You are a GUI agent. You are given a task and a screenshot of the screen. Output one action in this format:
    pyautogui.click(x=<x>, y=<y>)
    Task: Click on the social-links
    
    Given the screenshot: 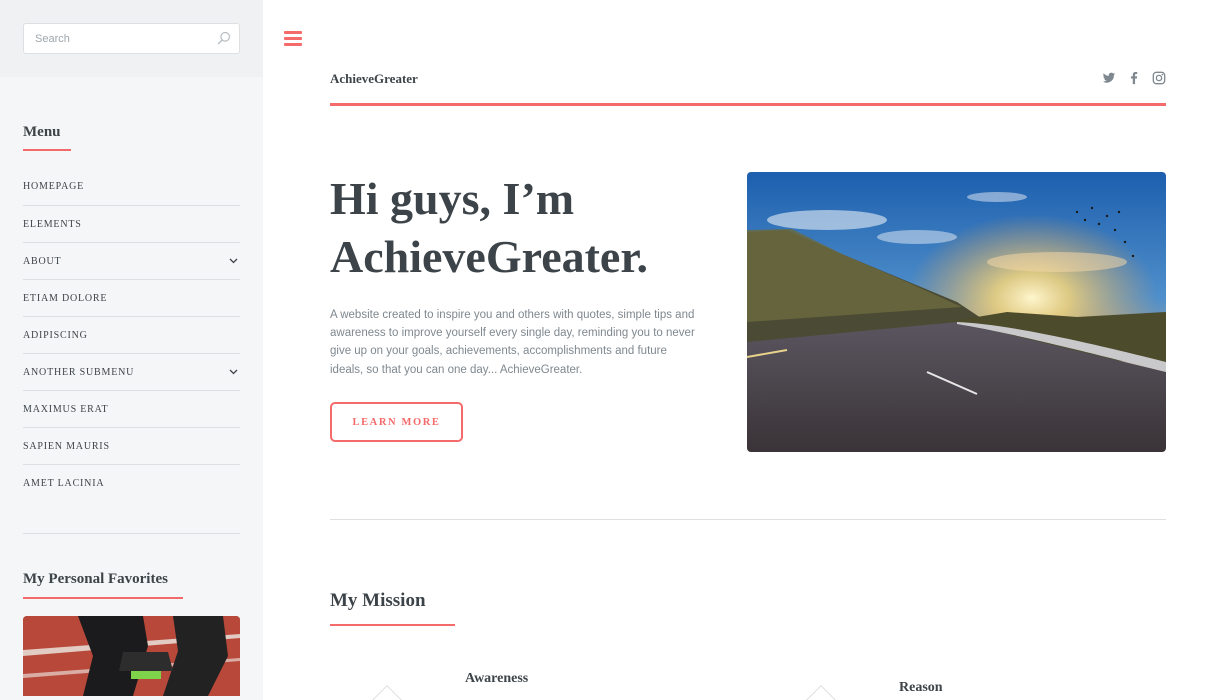 What is the action you would take?
    pyautogui.click(x=1134, y=78)
    